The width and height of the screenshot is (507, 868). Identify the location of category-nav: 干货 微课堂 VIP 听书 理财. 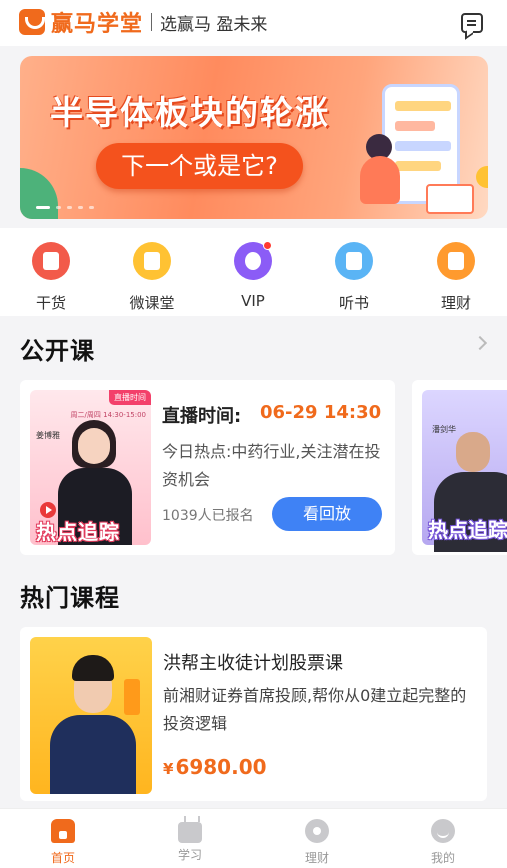
(253, 272).